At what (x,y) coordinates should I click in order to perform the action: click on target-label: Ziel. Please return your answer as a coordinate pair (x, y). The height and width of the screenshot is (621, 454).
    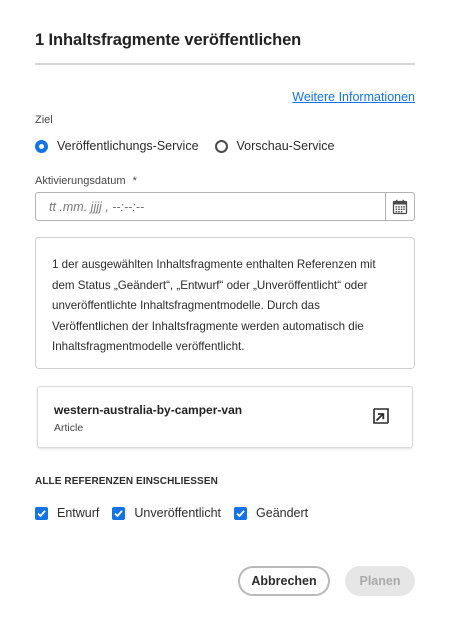
    Looking at the image, I should click on (44, 120).